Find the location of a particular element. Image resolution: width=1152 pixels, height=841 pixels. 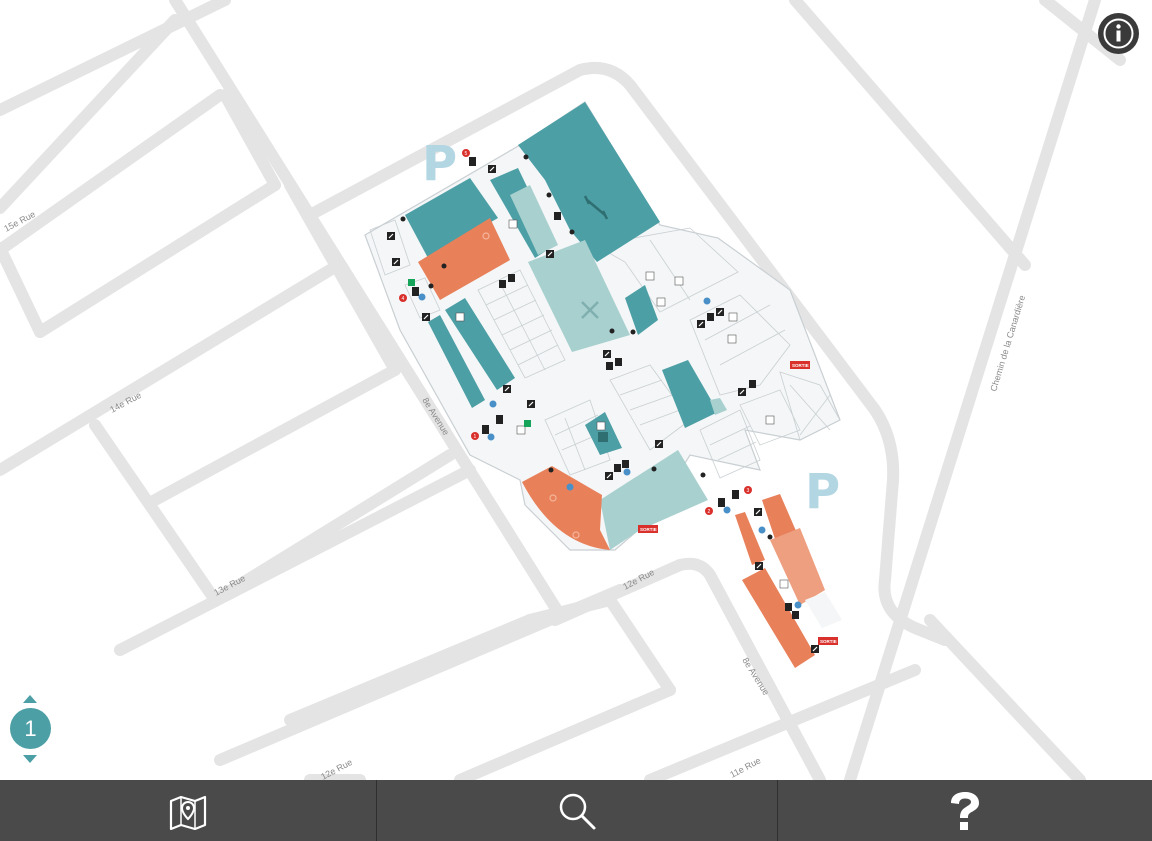

map-icon is located at coordinates (188, 812).